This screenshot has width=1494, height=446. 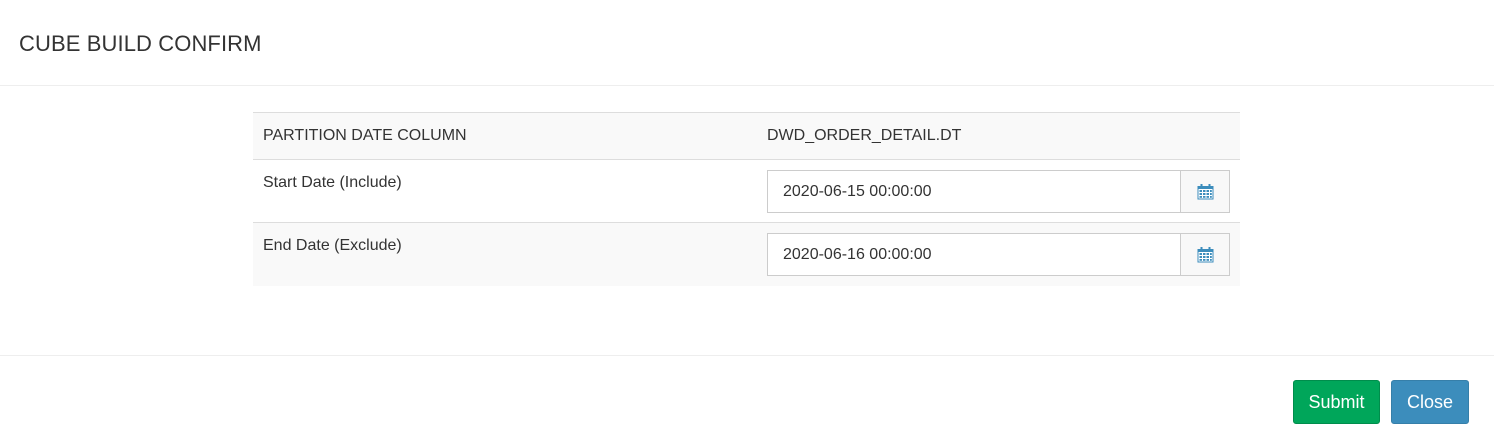 I want to click on end-date-calendar-button, so click(x=1205, y=254).